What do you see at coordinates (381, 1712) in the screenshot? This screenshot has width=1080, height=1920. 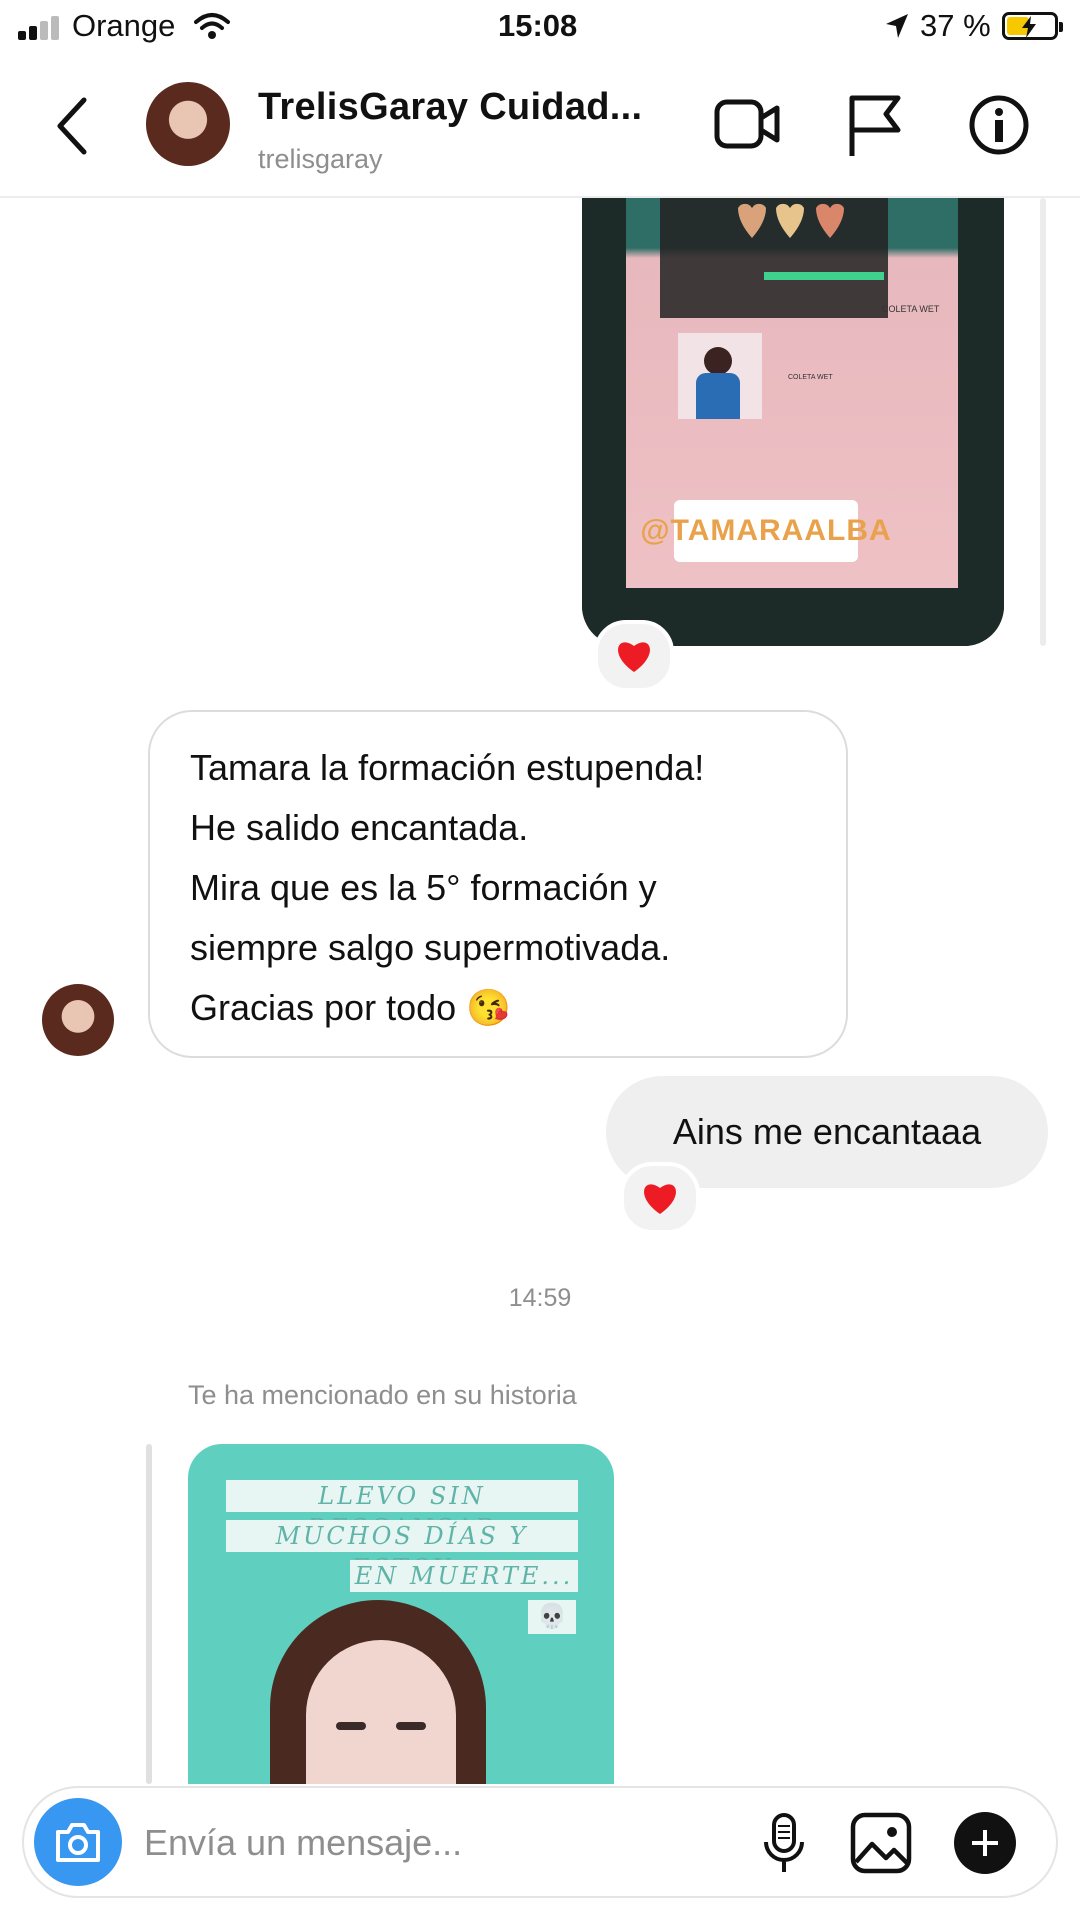 I see `story-person-face` at bounding box center [381, 1712].